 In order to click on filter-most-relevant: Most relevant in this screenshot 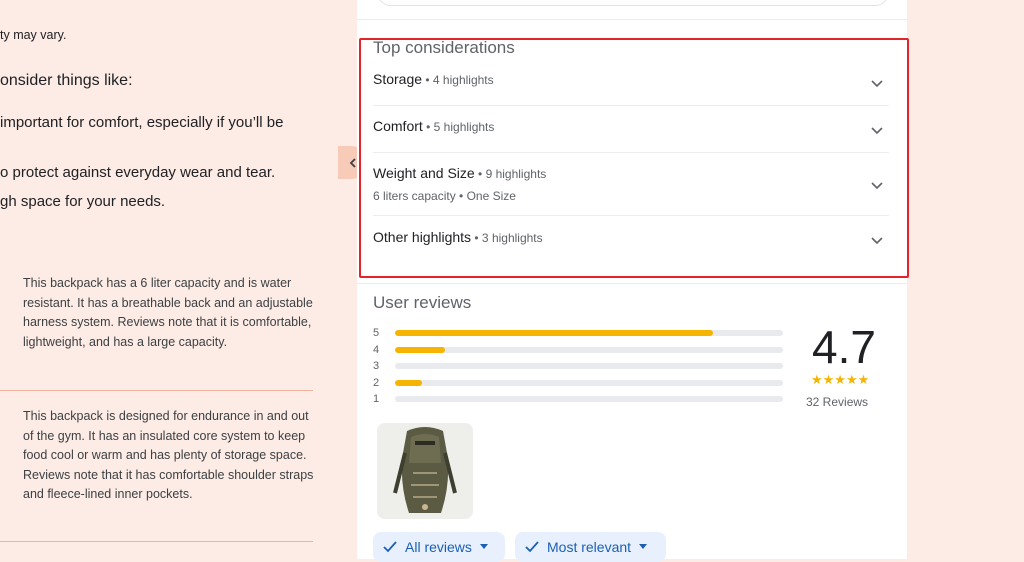, I will do `click(590, 547)`.